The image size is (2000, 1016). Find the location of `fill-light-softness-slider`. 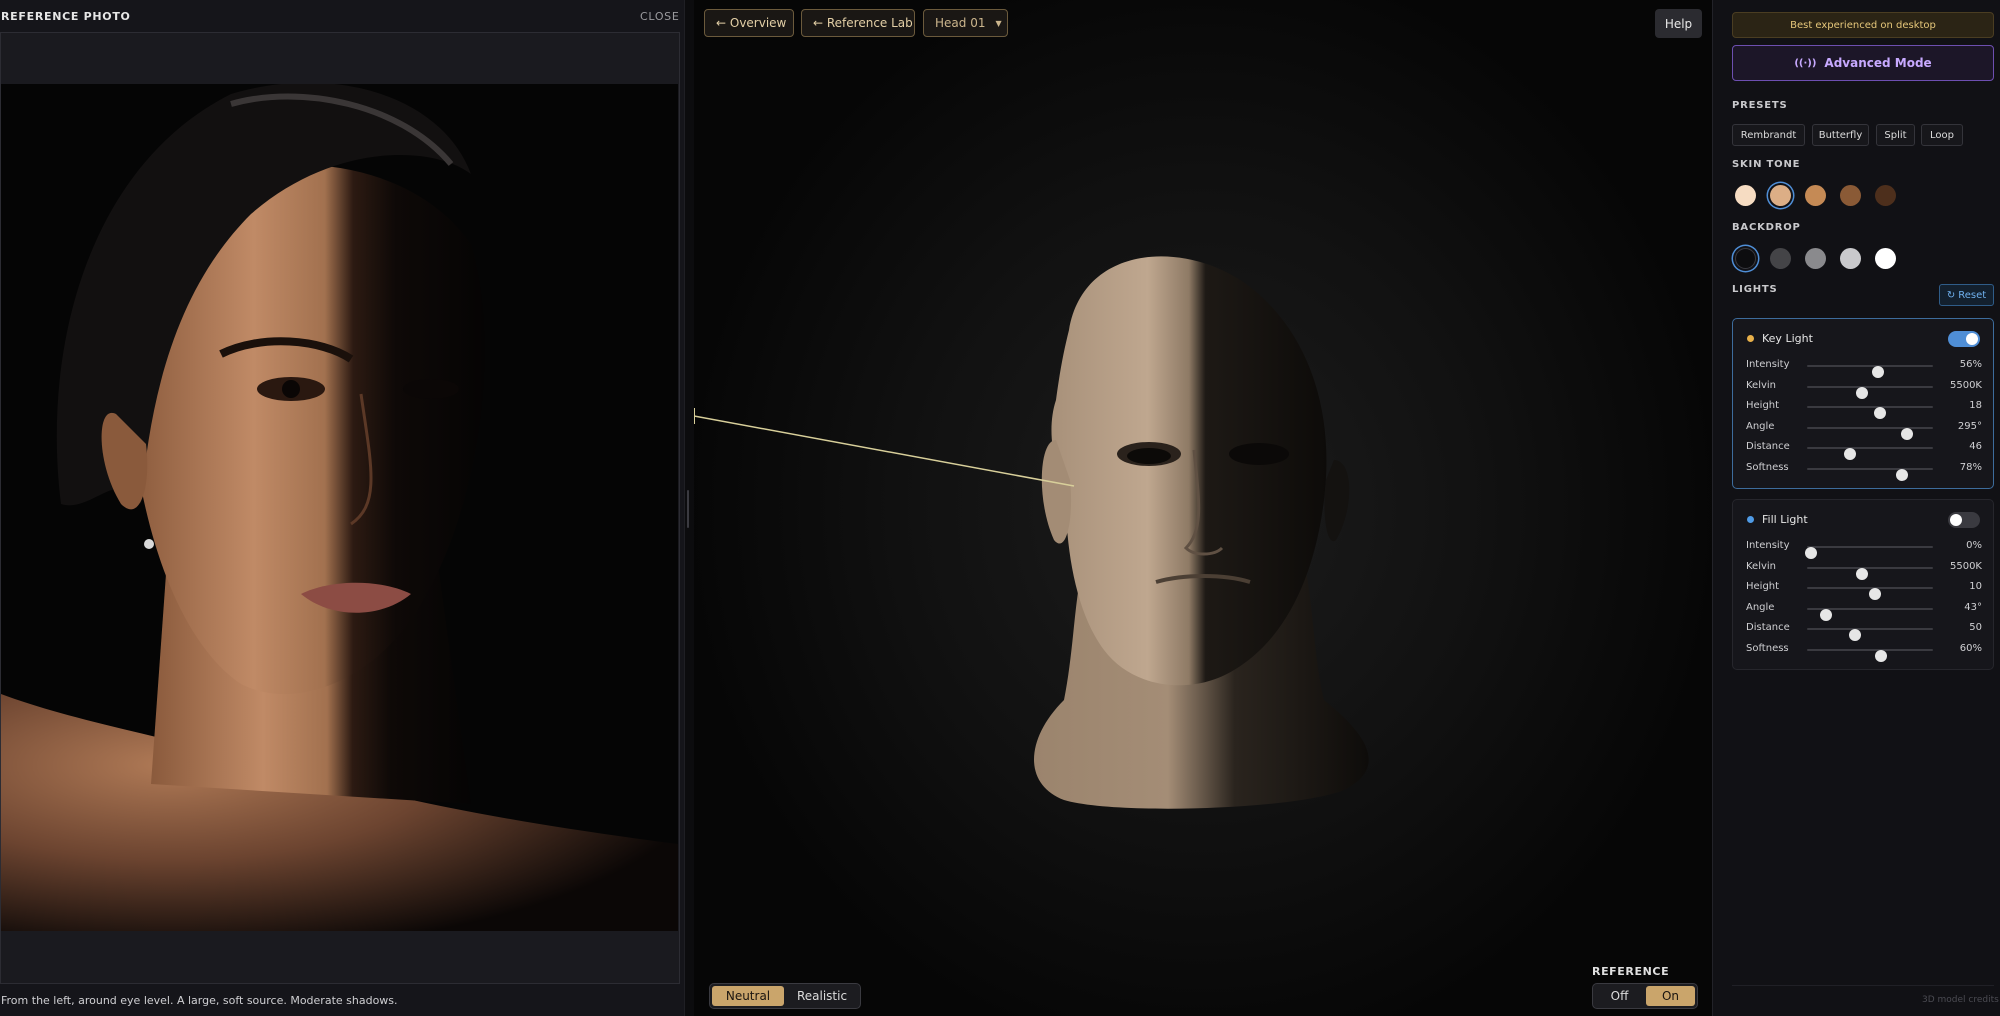

fill-light-softness-slider is located at coordinates (1870, 655).